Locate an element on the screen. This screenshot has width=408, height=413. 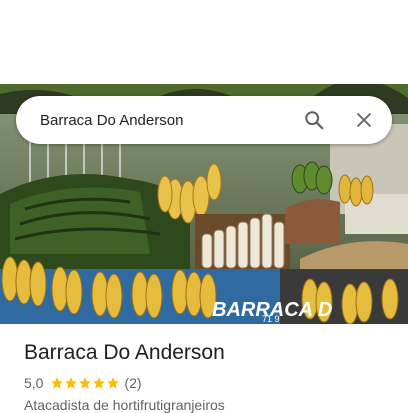
search-input: Barraca Do Anderson is located at coordinates (155, 120).